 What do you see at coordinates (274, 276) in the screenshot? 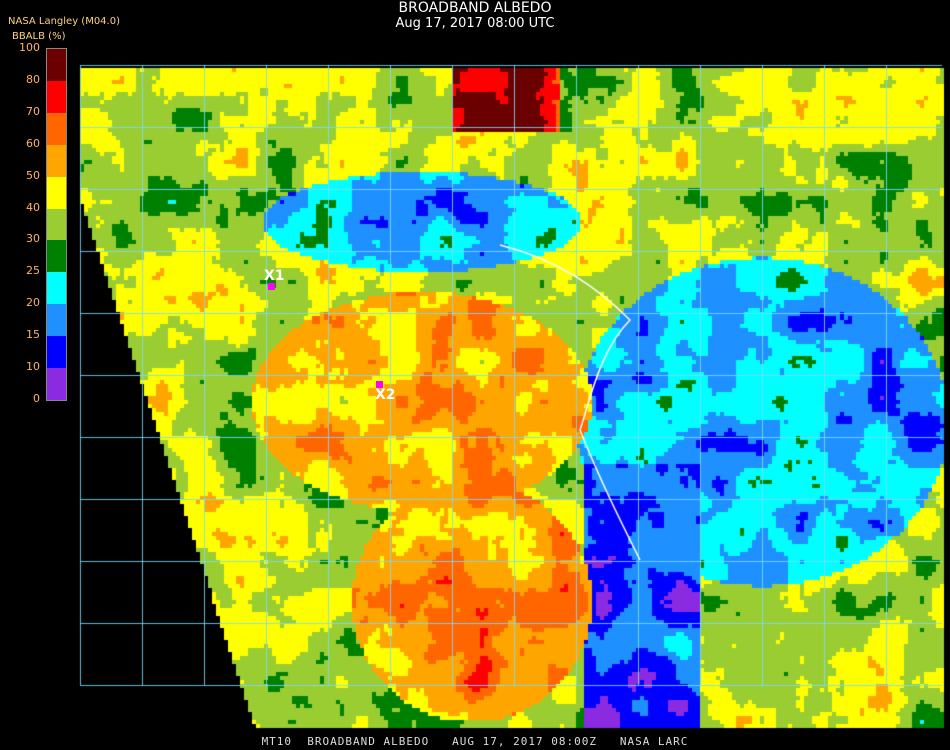
I see `marker-x1-label: X1` at bounding box center [274, 276].